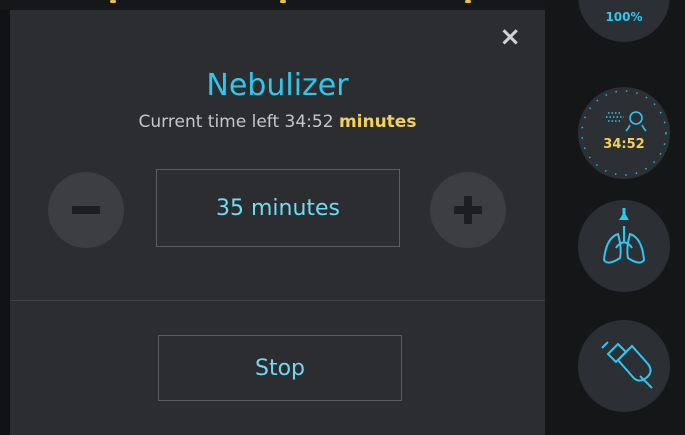 This screenshot has height=435, width=685. What do you see at coordinates (624, 133) in the screenshot?
I see `nebulizer-button: 34:52` at bounding box center [624, 133].